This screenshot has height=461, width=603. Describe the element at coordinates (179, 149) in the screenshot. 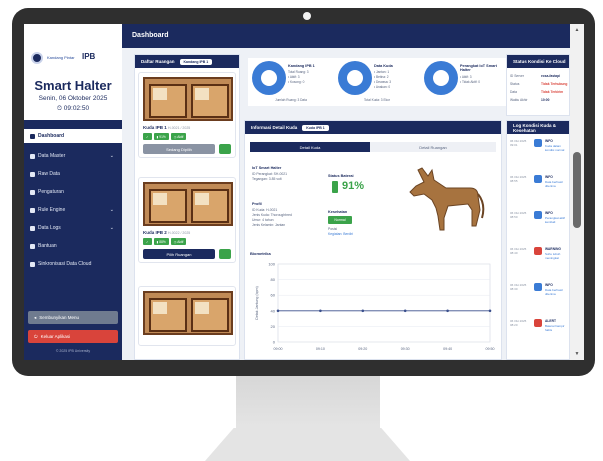

I see `selected-room-button: Sedang Dipilih` at that location.